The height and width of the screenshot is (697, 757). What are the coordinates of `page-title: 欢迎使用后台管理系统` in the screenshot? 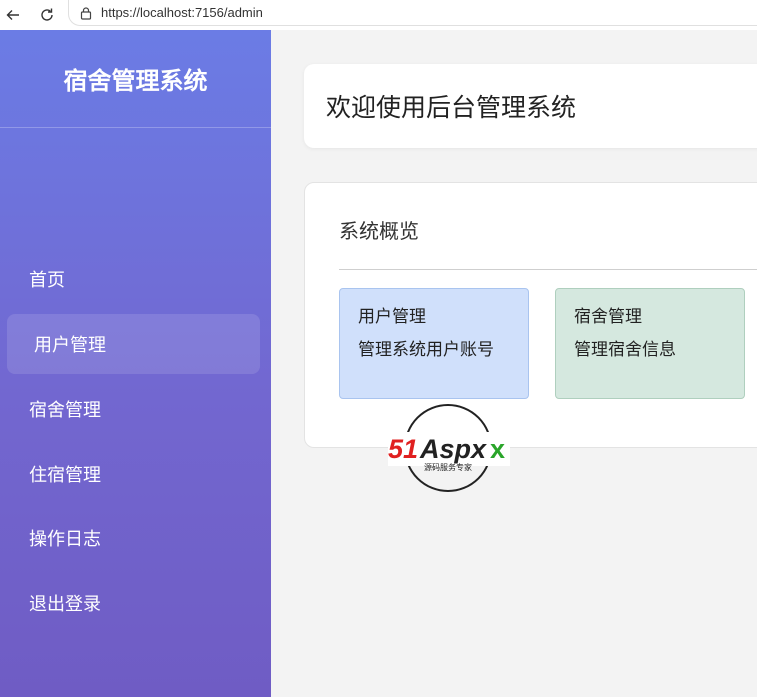 It's located at (451, 107).